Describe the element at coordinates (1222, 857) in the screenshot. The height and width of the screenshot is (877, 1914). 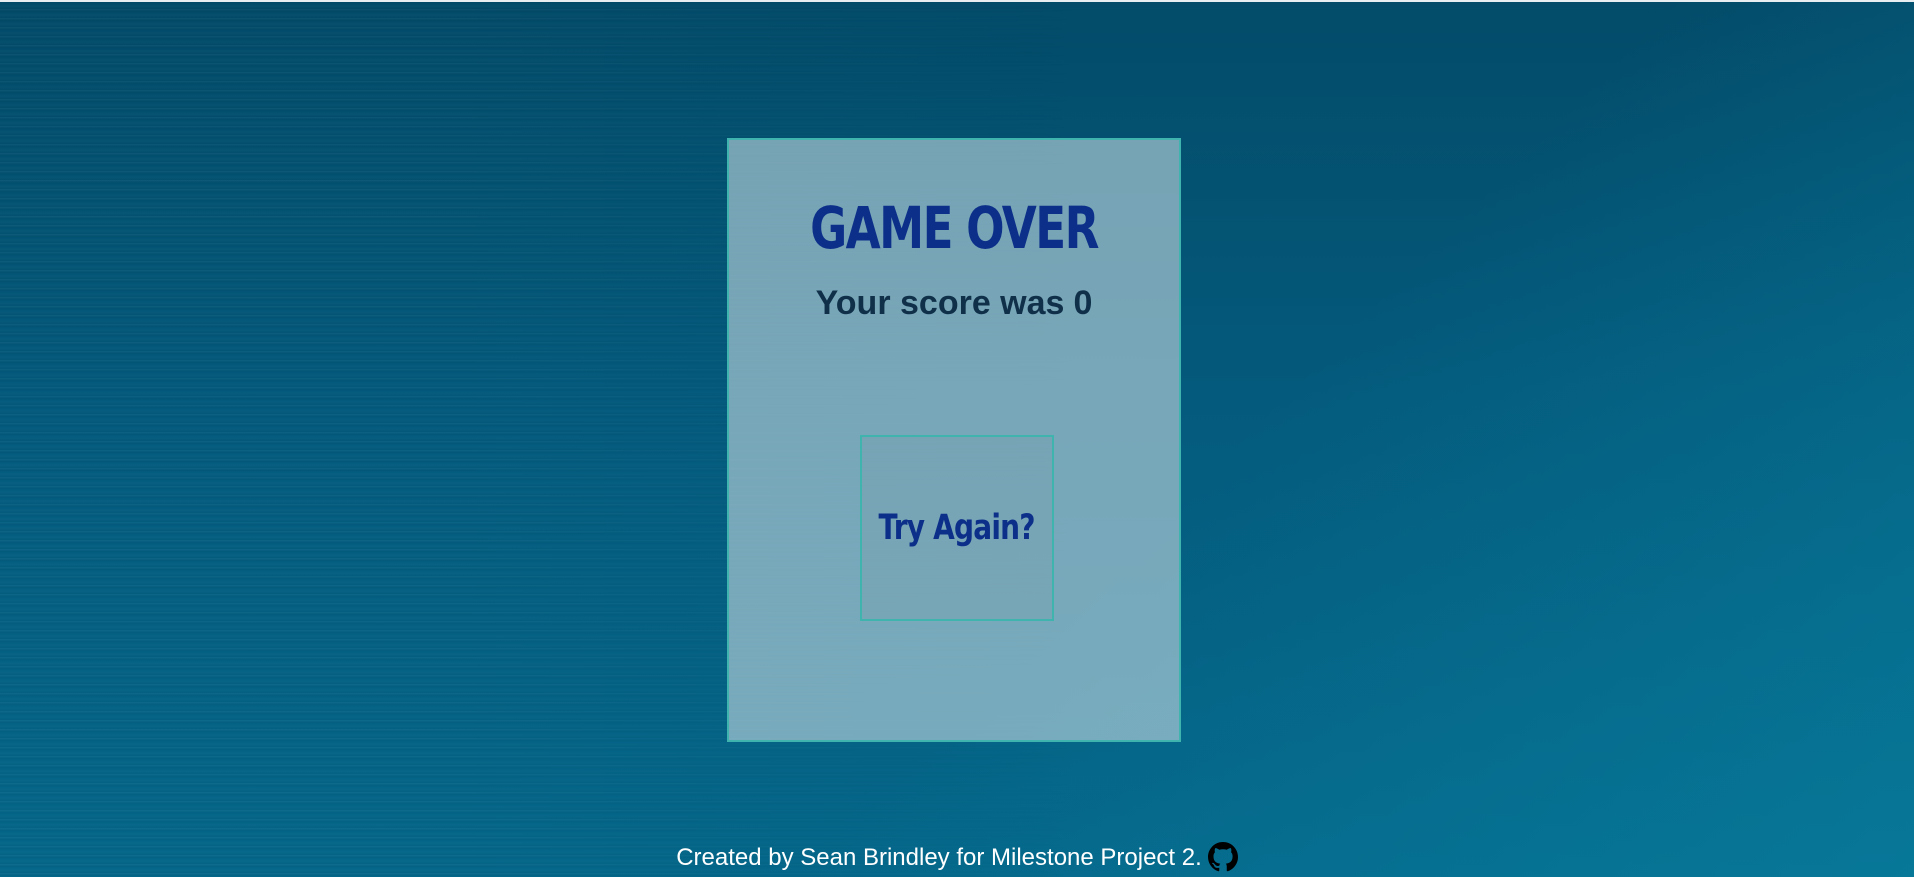
I see `github-icon` at that location.